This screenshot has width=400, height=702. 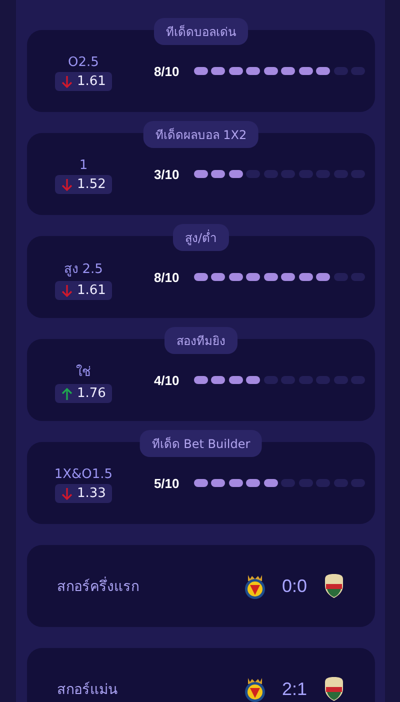 What do you see at coordinates (201, 31) in the screenshot?
I see `tip-title: ทีเด็ดบอลเด่น` at bounding box center [201, 31].